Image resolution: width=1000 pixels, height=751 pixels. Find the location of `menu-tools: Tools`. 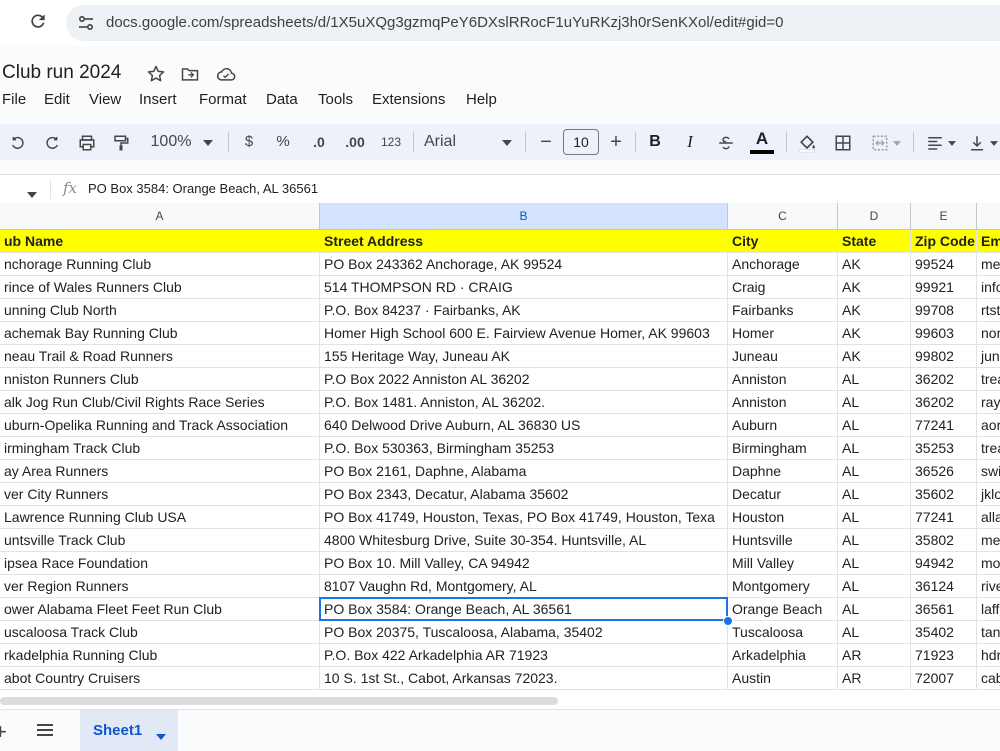

menu-tools: Tools is located at coordinates (335, 99).